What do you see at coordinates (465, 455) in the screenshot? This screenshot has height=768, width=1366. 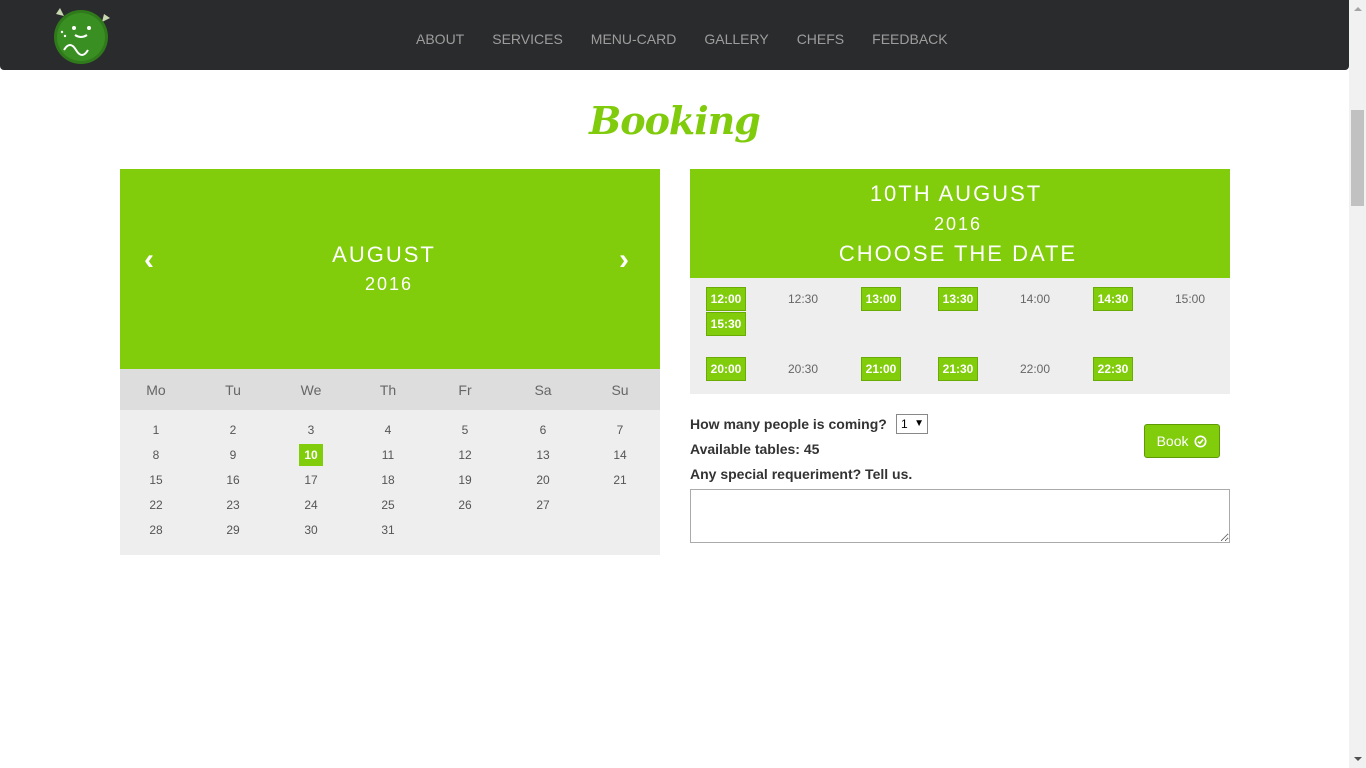 I see `calendar-day: 12` at bounding box center [465, 455].